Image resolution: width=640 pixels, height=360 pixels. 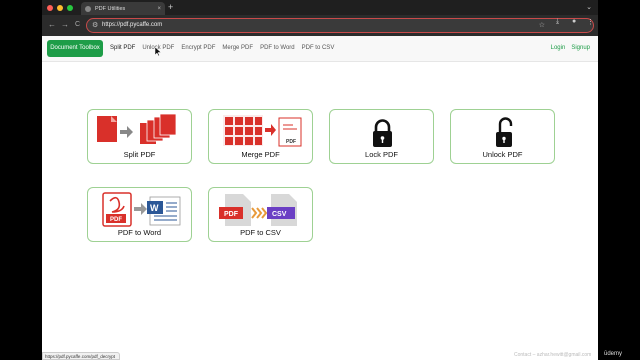 I want to click on card-lock-pdf: Lock PDF, so click(x=381, y=136).